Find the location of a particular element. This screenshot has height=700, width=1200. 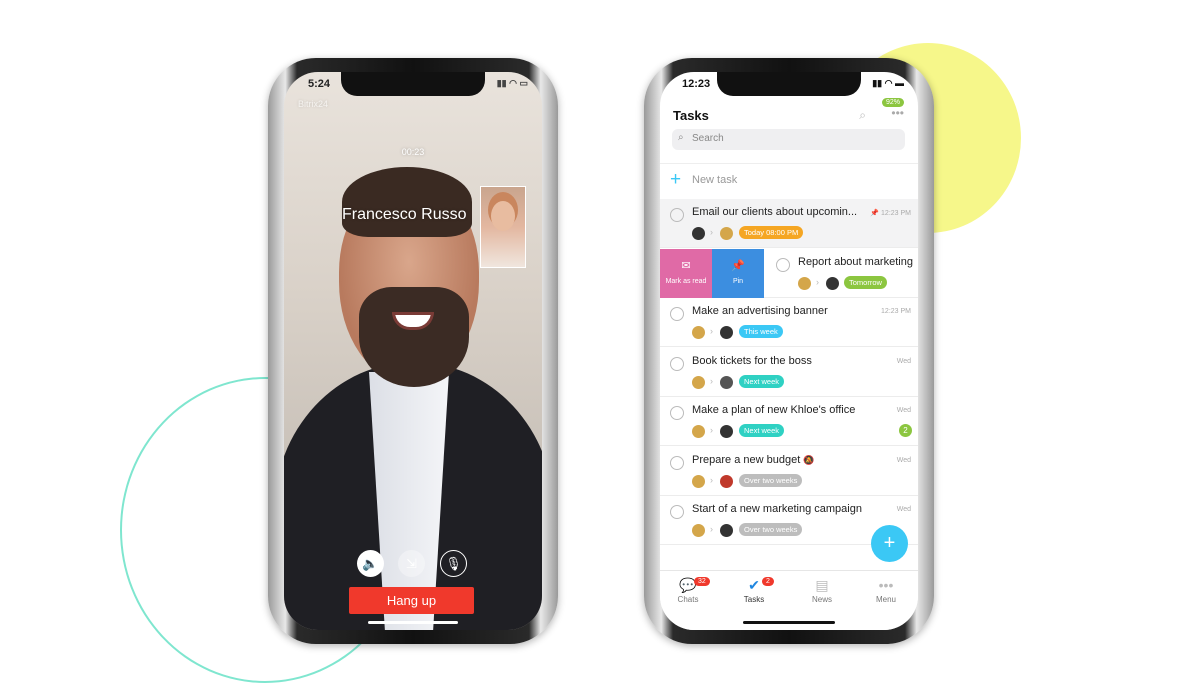

tab-news: ▤ News is located at coordinates (822, 590).